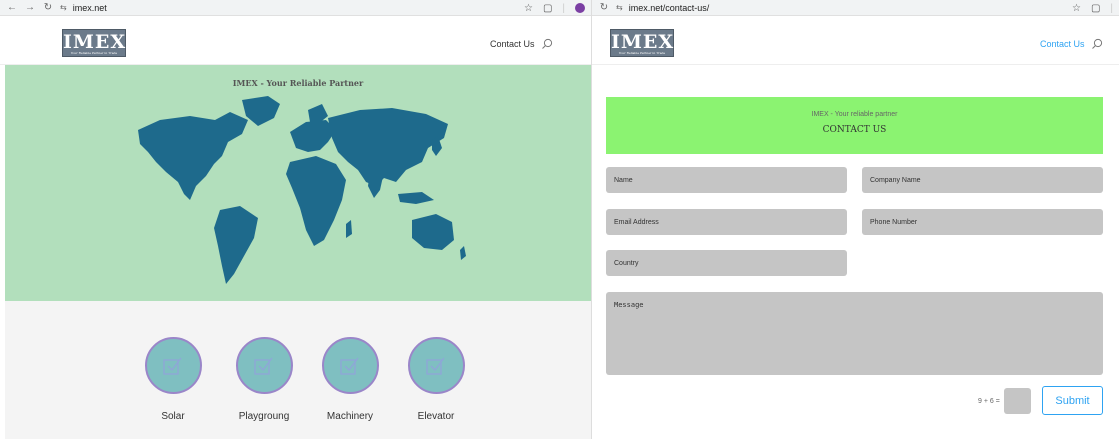  What do you see at coordinates (855, 8) in the screenshot?
I see `browser-toolbar: ↻ ⇆ imex.net/contact-us/ ☆ ▢ |` at bounding box center [855, 8].